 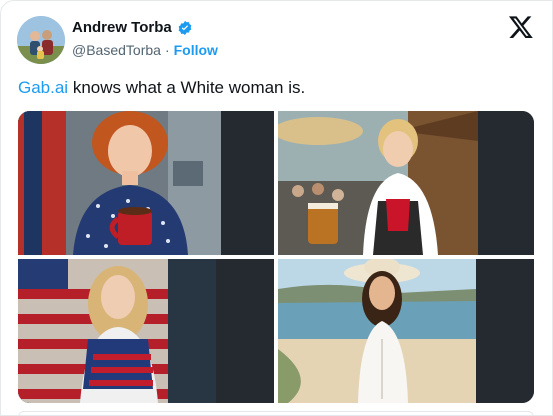 I want to click on author-handle: @BasedTorba, so click(x=116, y=50).